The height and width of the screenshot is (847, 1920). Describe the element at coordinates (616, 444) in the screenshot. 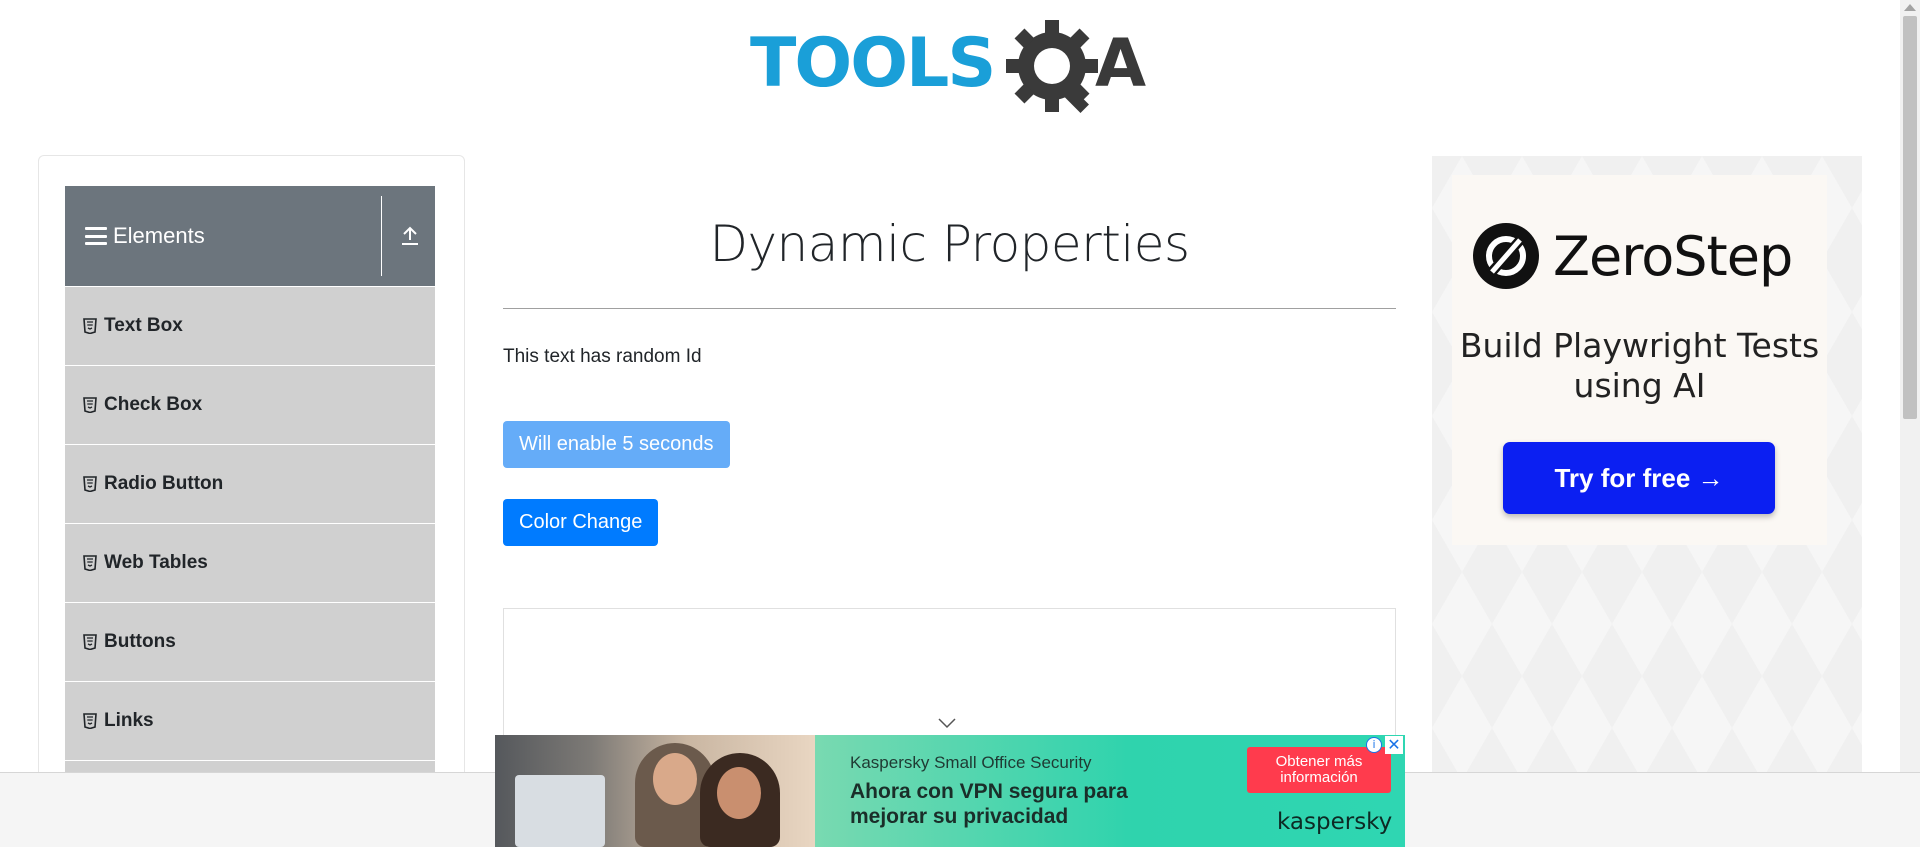

I see `enable-after-button: Will enable 5 seconds` at that location.